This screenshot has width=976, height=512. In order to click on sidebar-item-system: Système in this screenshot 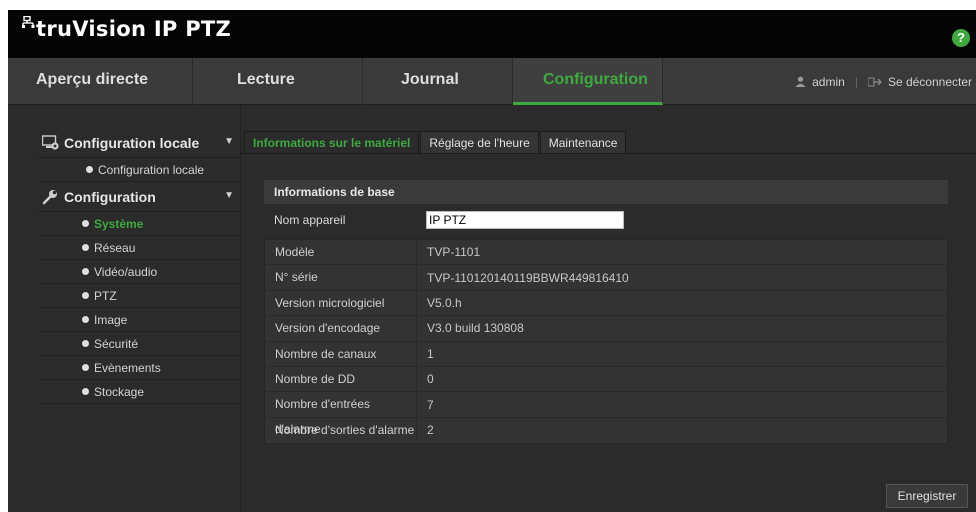, I will do `click(139, 224)`.